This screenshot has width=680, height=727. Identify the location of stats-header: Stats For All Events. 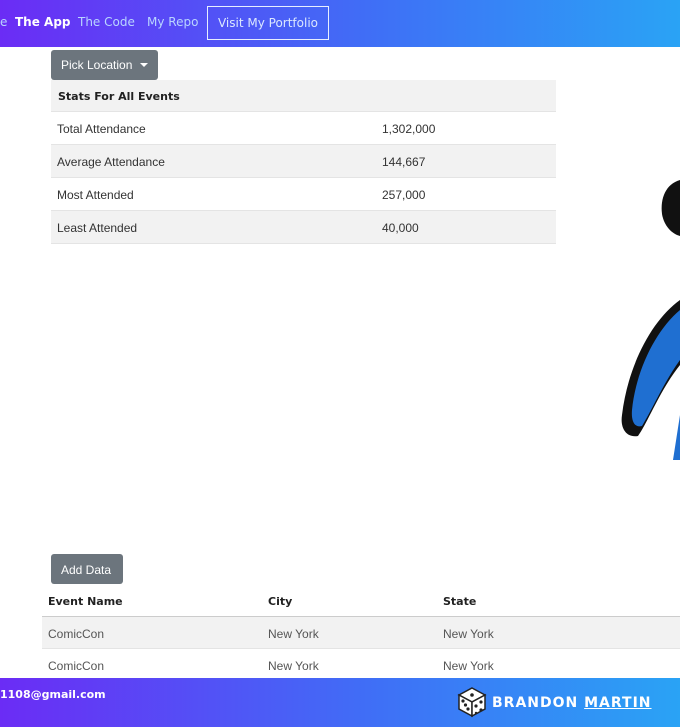
(303, 96).